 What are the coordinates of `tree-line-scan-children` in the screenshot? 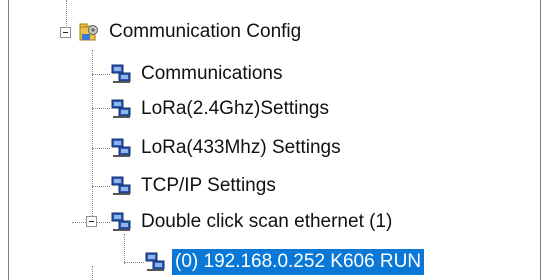 It's located at (124, 249).